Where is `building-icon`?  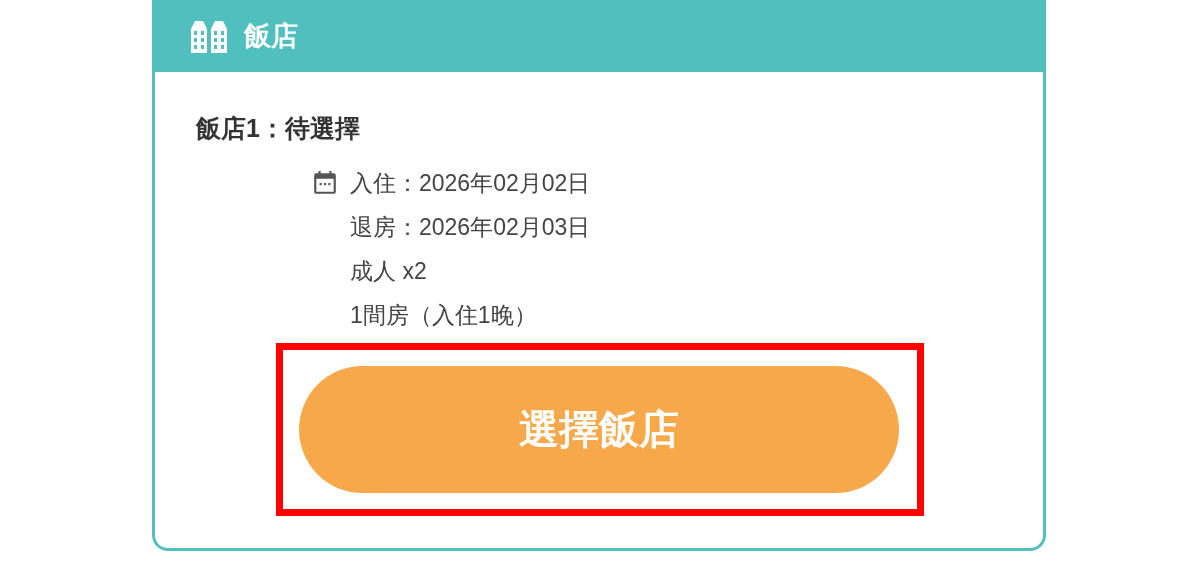 building-icon is located at coordinates (209, 36).